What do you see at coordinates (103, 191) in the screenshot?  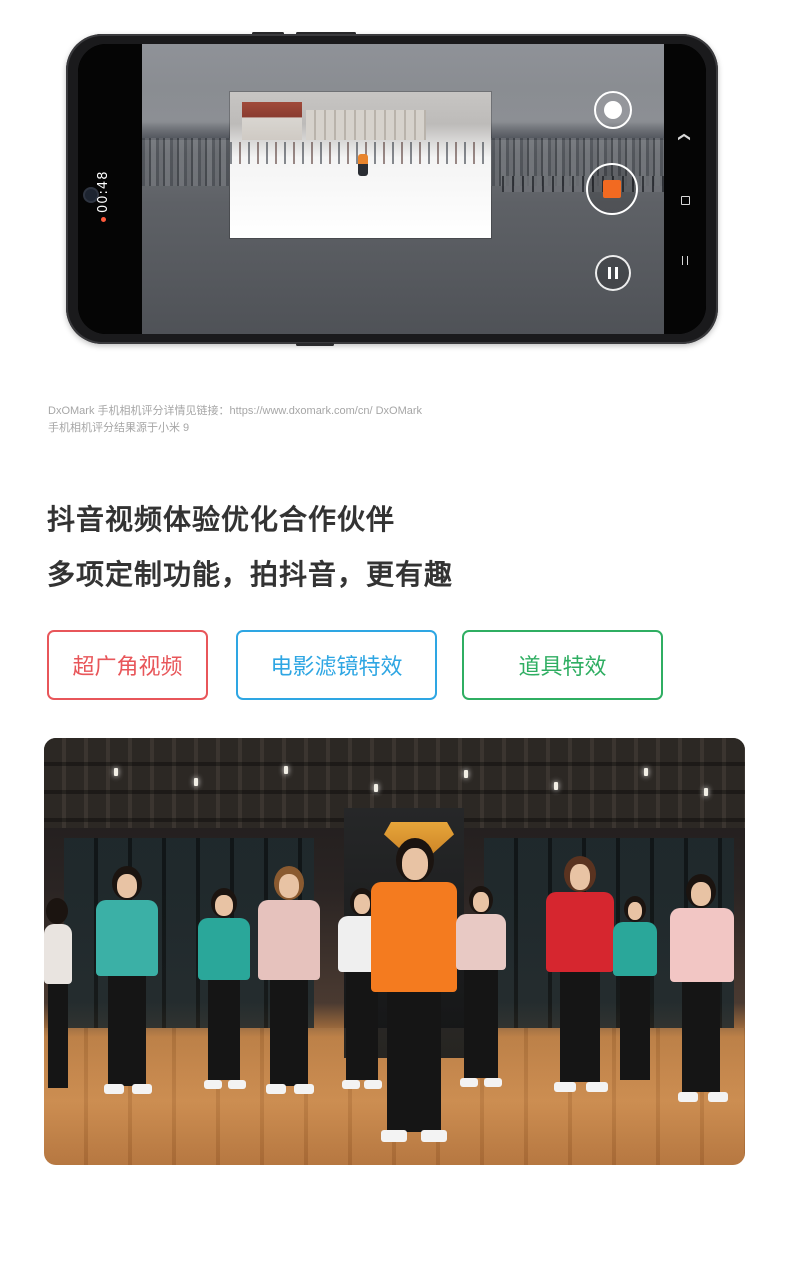 I see `recording-time: 00:48` at bounding box center [103, 191].